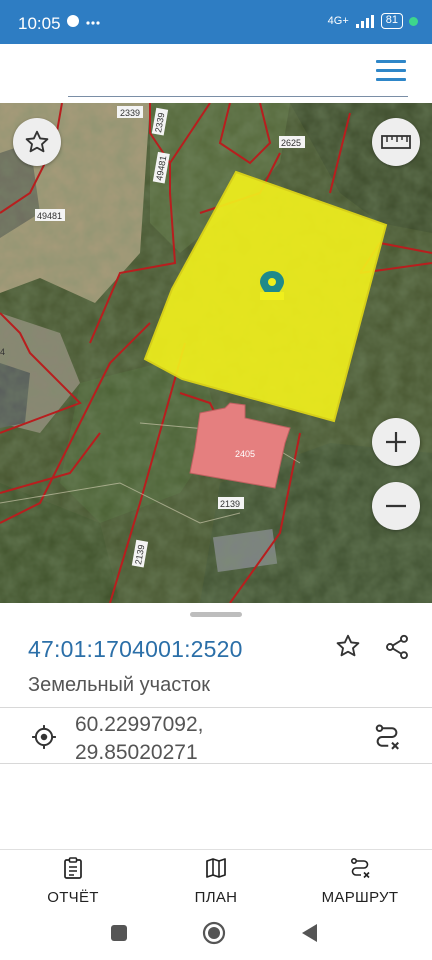 This screenshot has height=960, width=432. I want to click on nav-report-label: ОТЧЁТ, so click(73, 897).